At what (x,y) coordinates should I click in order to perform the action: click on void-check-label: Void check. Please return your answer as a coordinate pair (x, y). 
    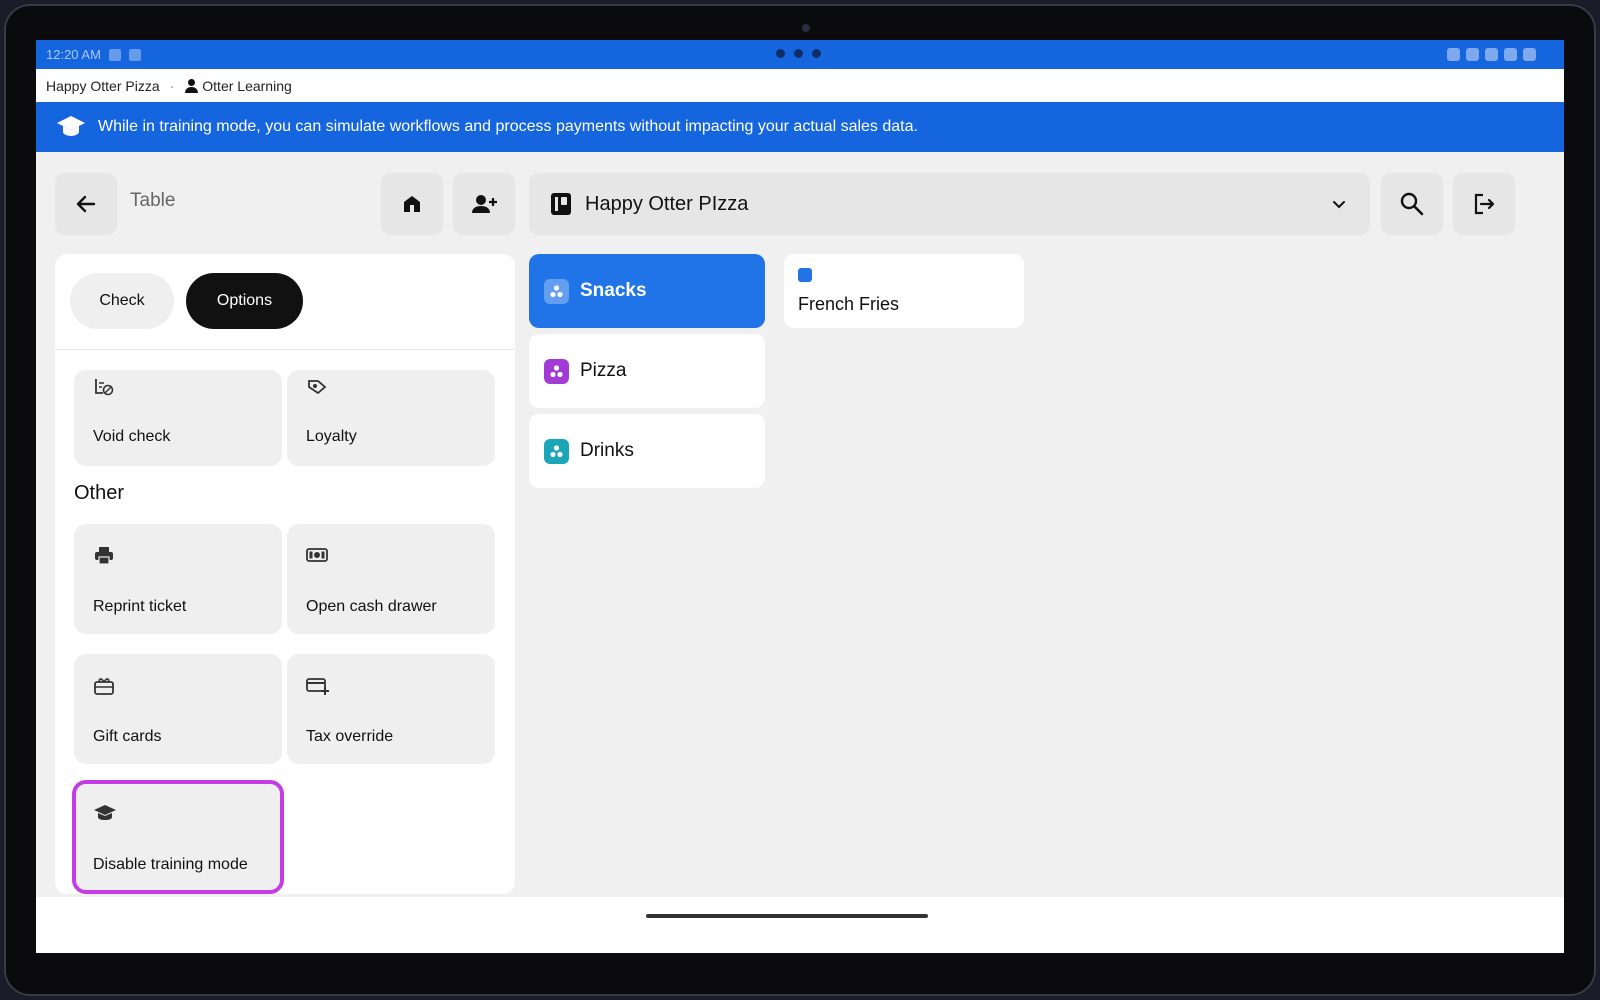
    Looking at the image, I should click on (132, 436).